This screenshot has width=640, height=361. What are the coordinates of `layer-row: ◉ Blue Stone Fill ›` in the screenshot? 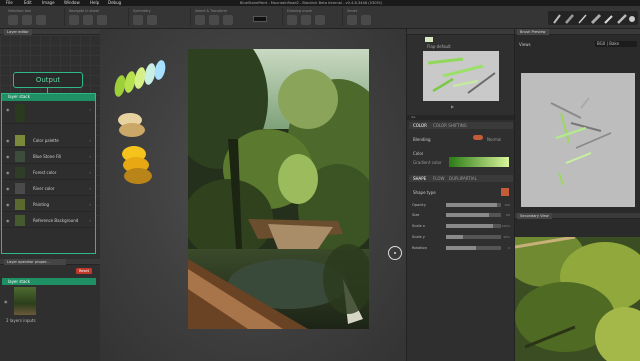 It's located at (48, 156).